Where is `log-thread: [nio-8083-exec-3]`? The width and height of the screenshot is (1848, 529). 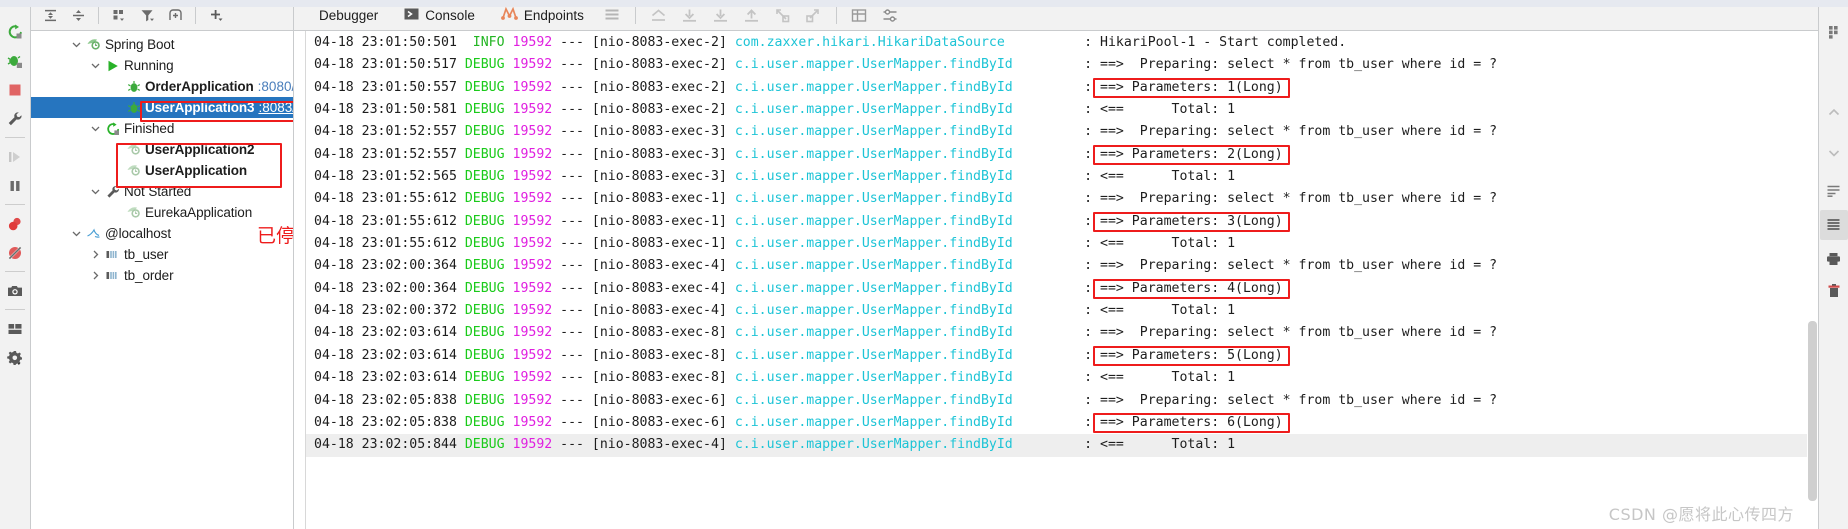
log-thread: [nio-8083-exec-3] is located at coordinates (663, 132).